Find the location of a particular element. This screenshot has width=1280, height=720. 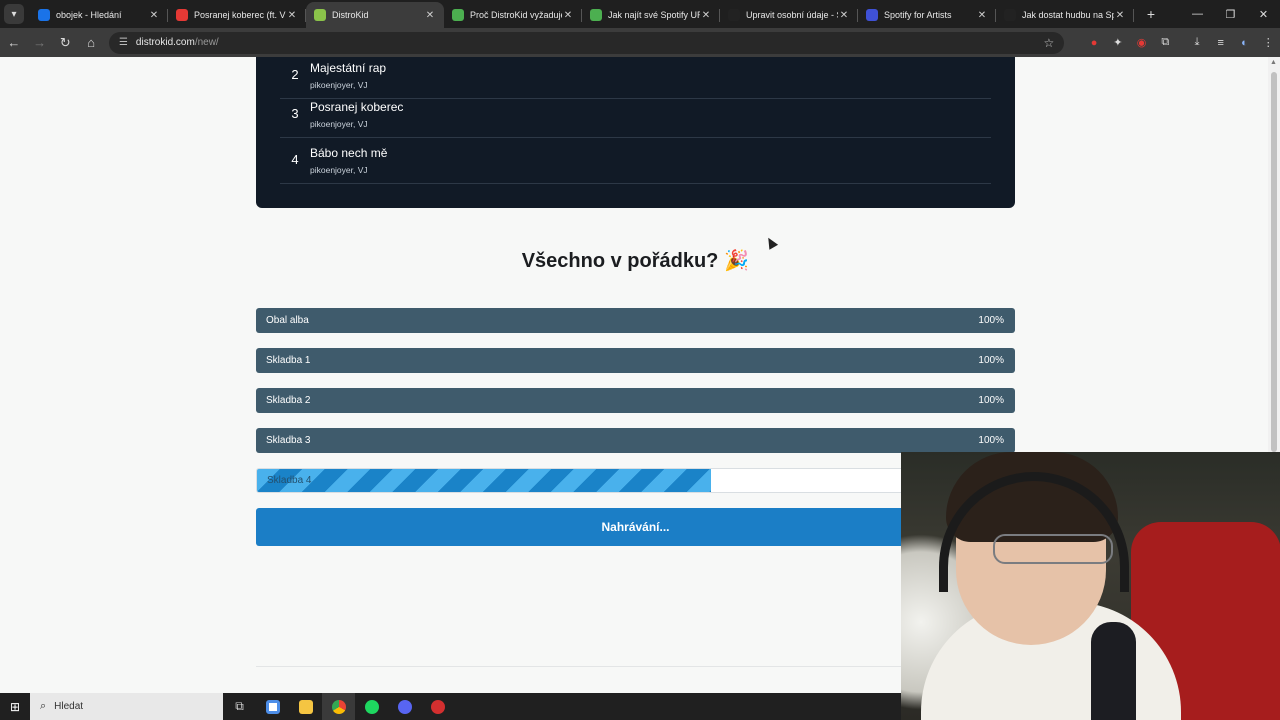

scroll-up-icon: ▲ is located at coordinates (1273, 62).